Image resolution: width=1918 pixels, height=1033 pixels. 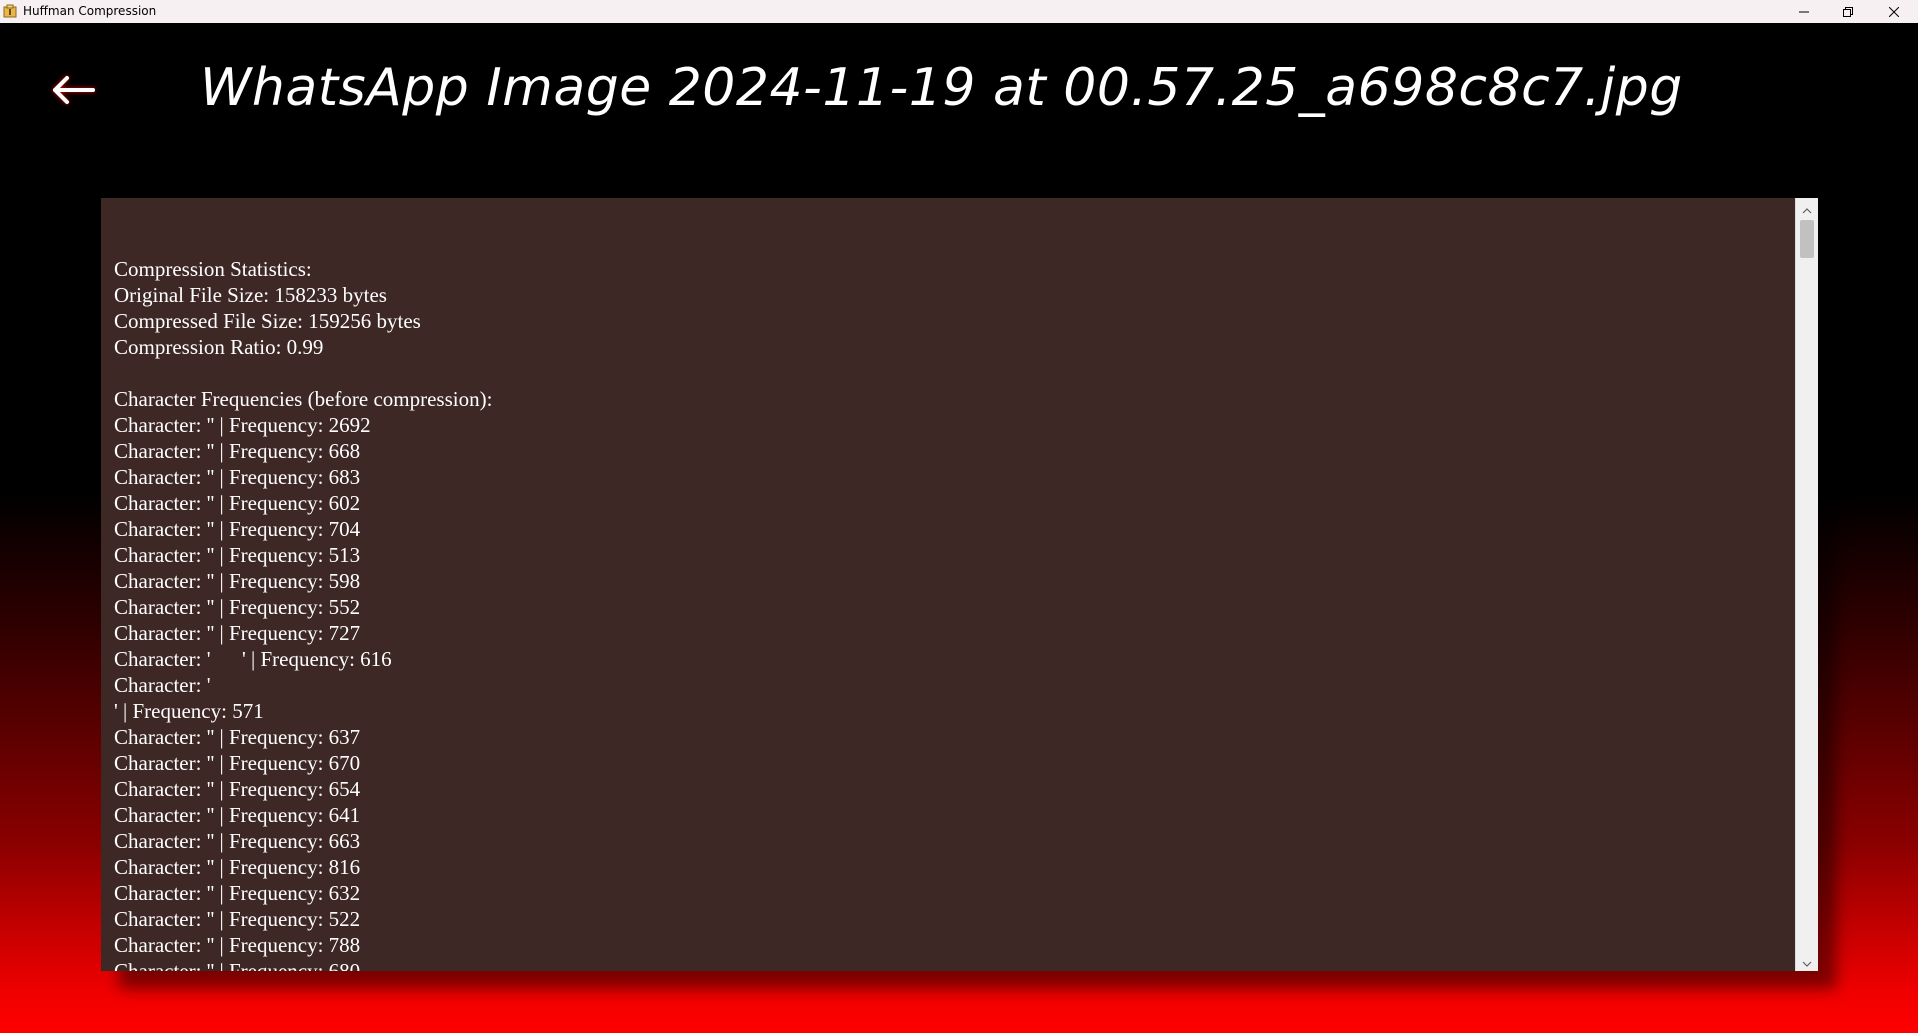 I want to click on output-line: Character: '' | Frequency: 816, so click(x=237, y=867).